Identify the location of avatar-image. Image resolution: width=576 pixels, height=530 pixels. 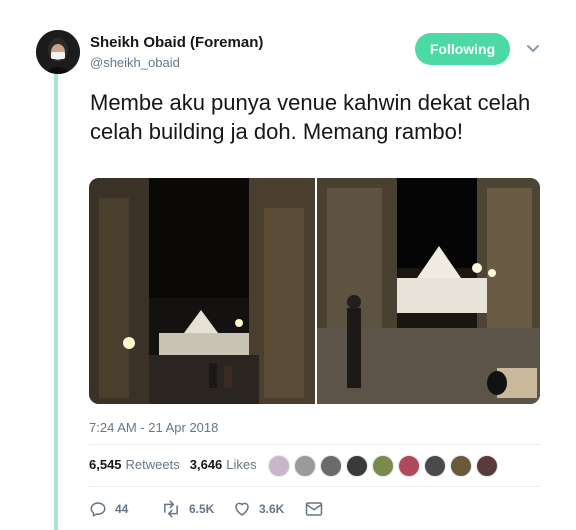
(58, 52).